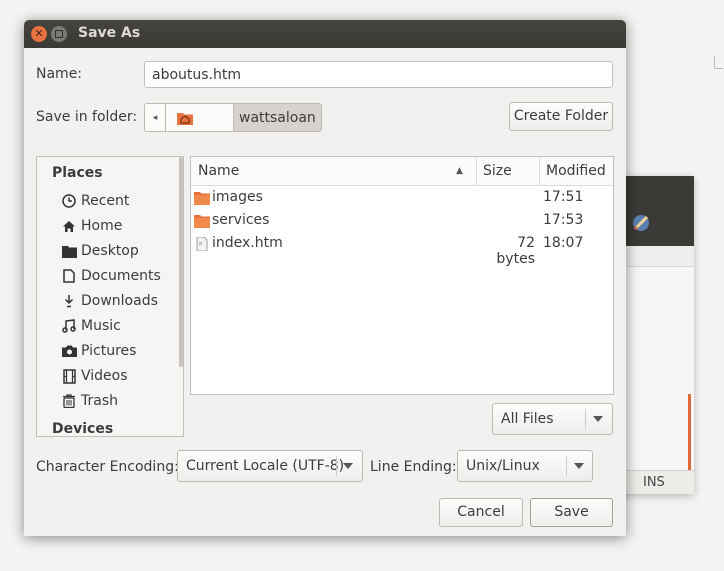 This screenshot has height=571, width=724. What do you see at coordinates (69, 376) in the screenshot?
I see `film-icon` at bounding box center [69, 376].